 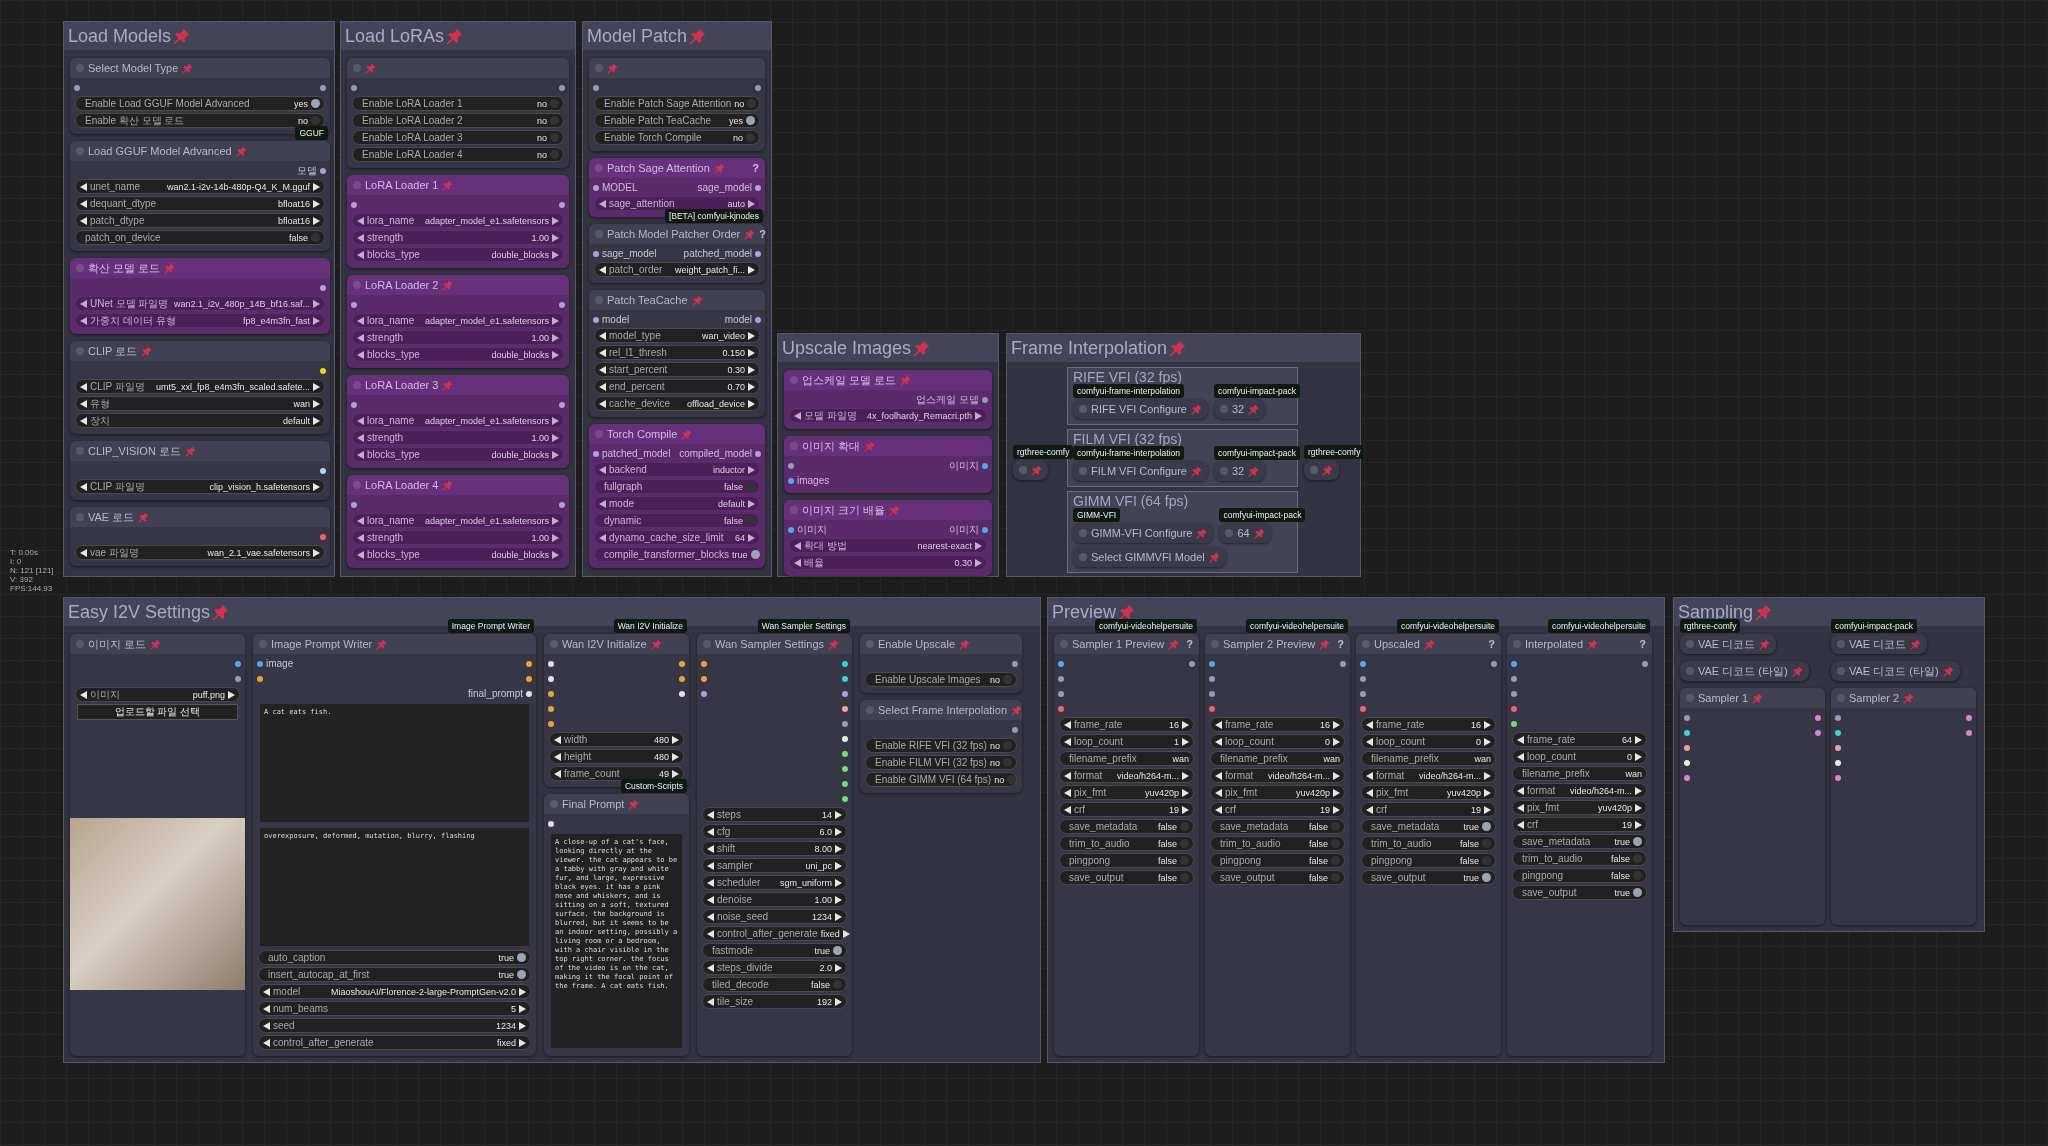 I want to click on toggle-widget: tiled_decode false, so click(x=774, y=984).